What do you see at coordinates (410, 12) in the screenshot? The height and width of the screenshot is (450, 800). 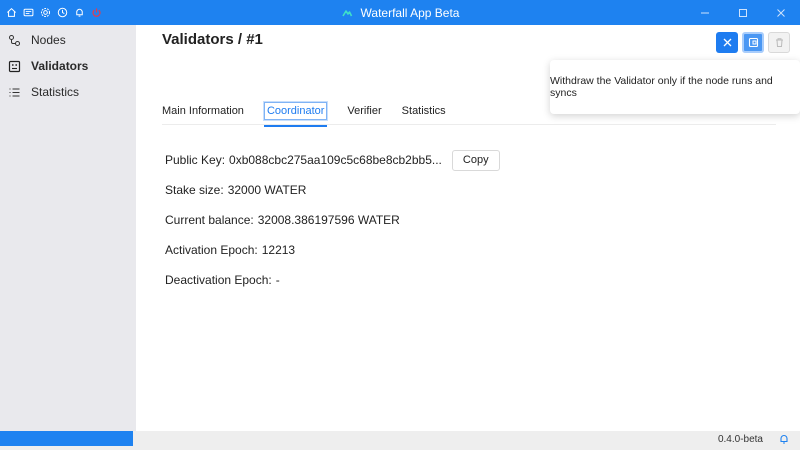 I see `window-title: Waterfall App Beta` at bounding box center [410, 12].